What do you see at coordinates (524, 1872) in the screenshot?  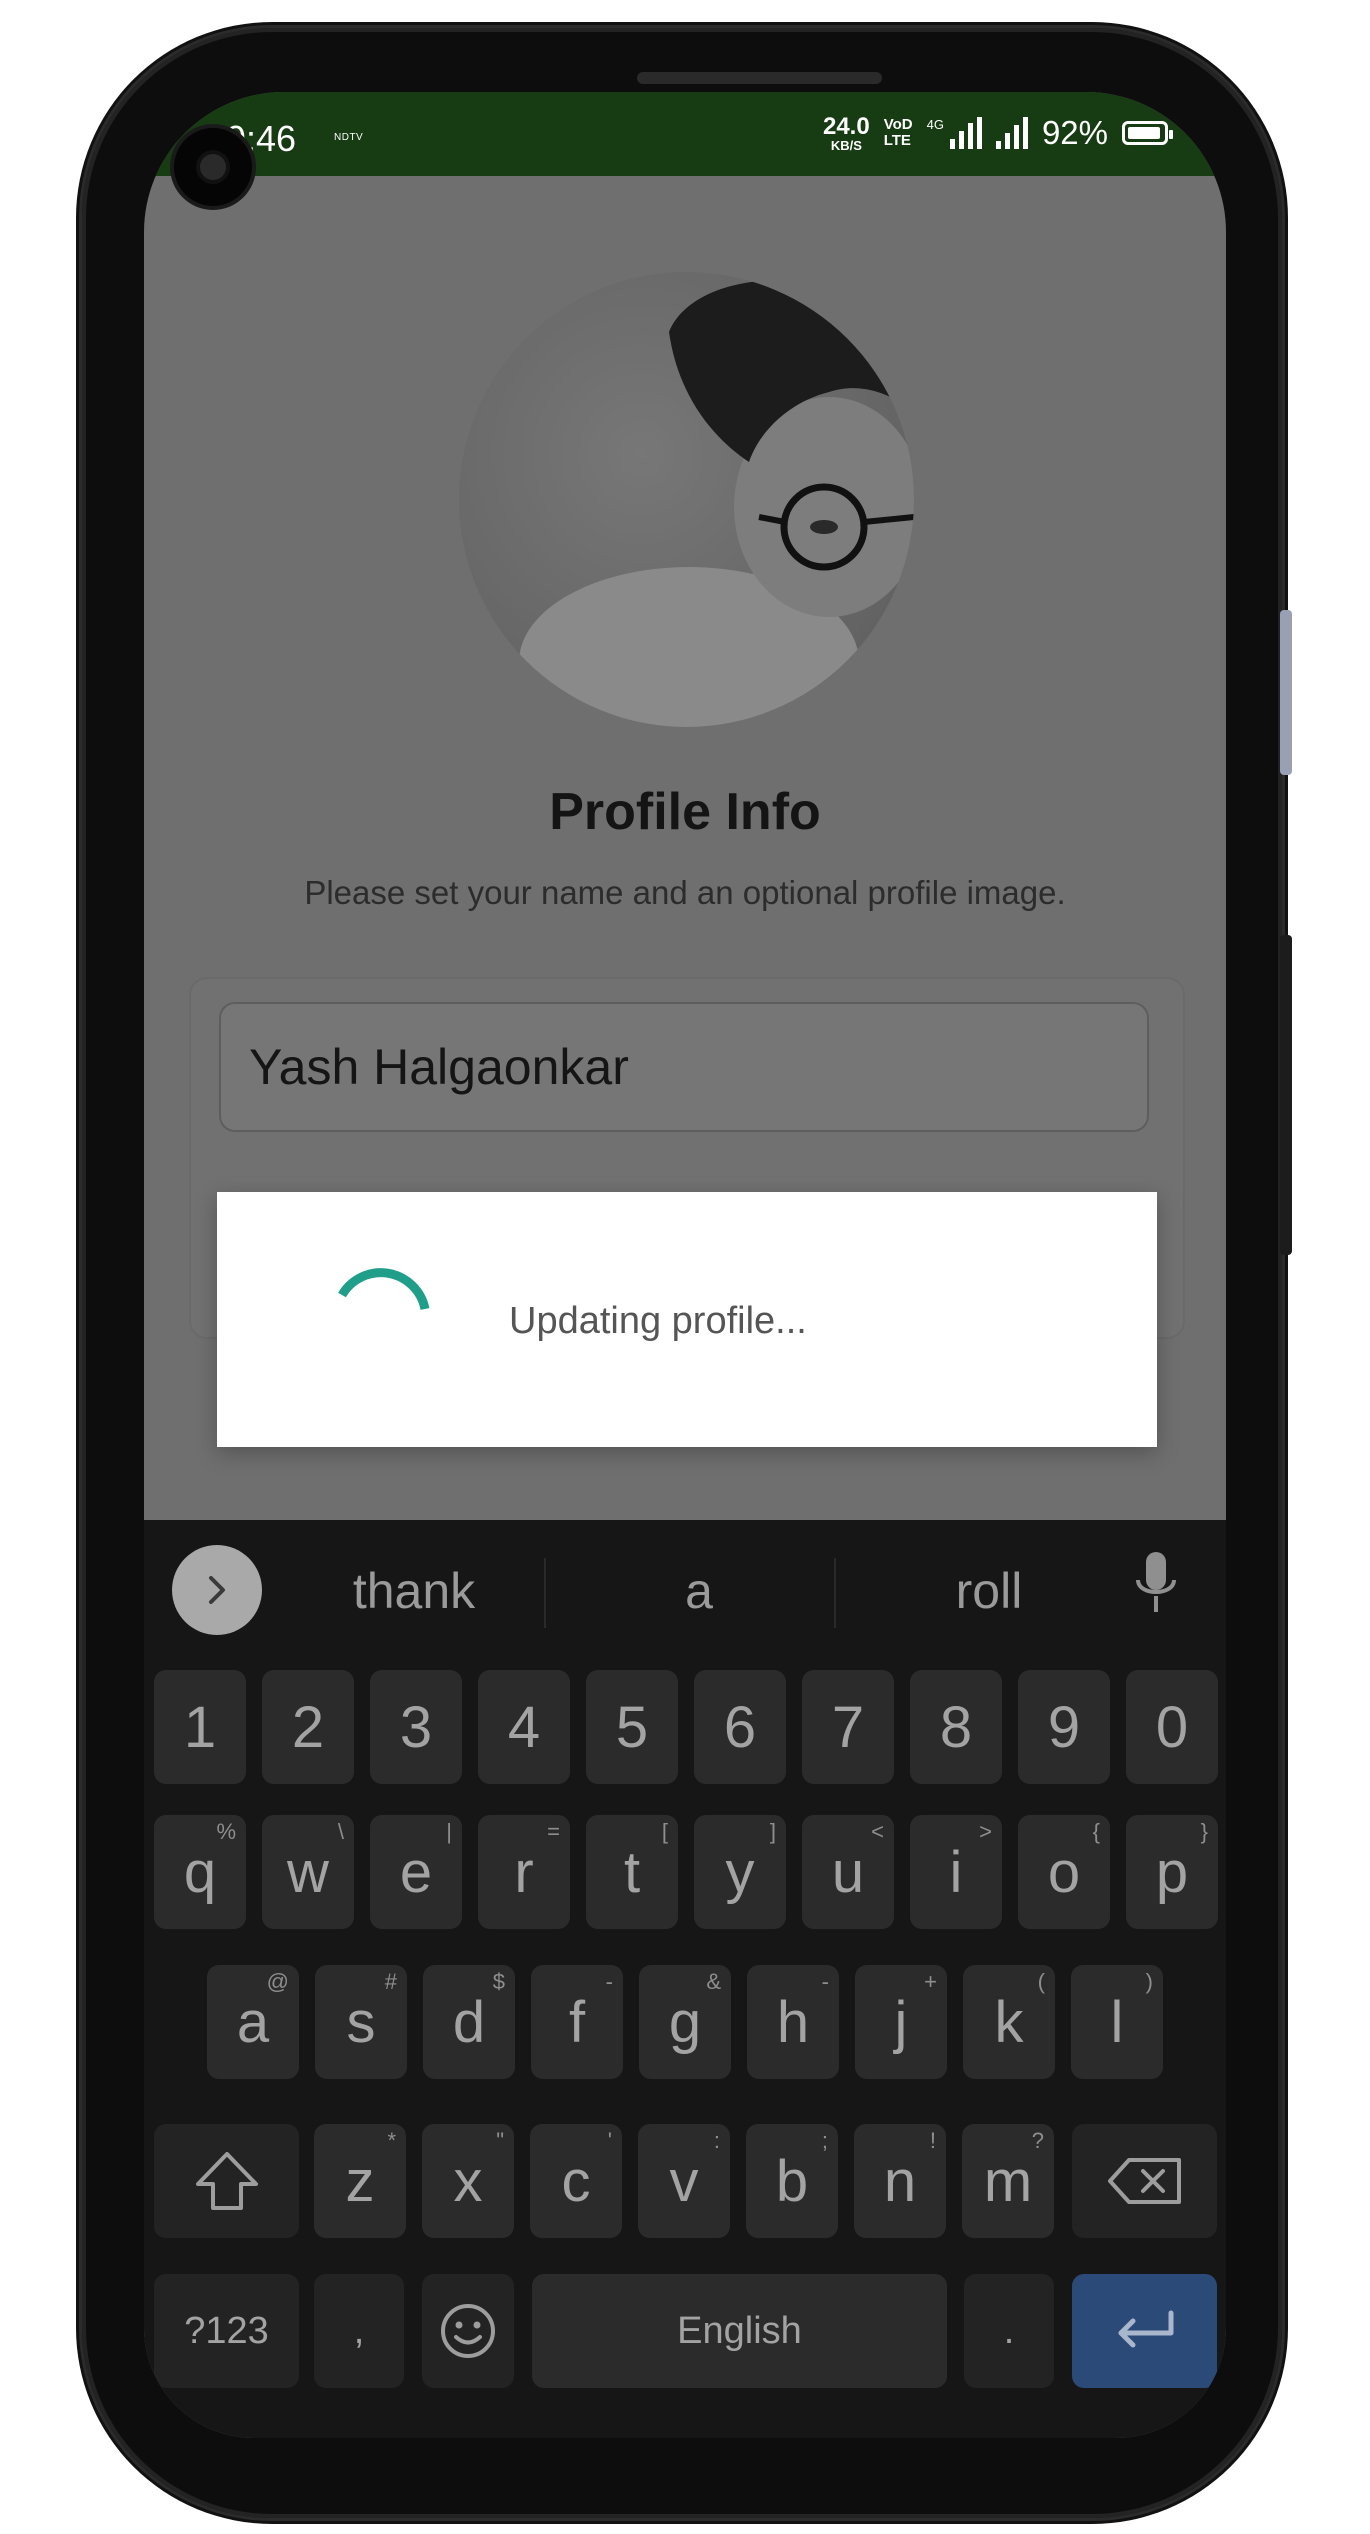 I see `key-r: r =` at bounding box center [524, 1872].